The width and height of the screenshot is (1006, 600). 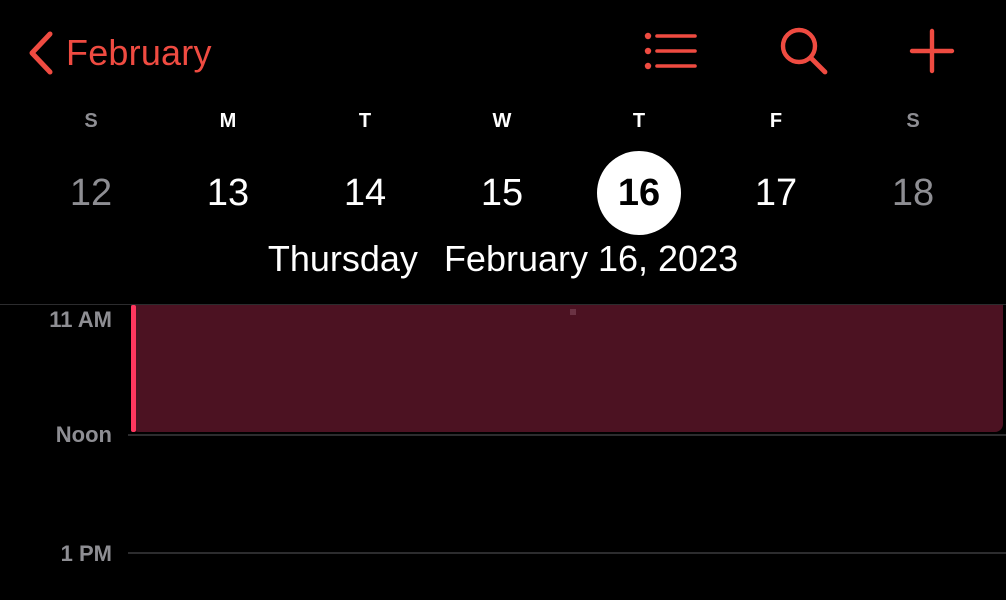 What do you see at coordinates (83, 434) in the screenshot?
I see `hour-label: Noon` at bounding box center [83, 434].